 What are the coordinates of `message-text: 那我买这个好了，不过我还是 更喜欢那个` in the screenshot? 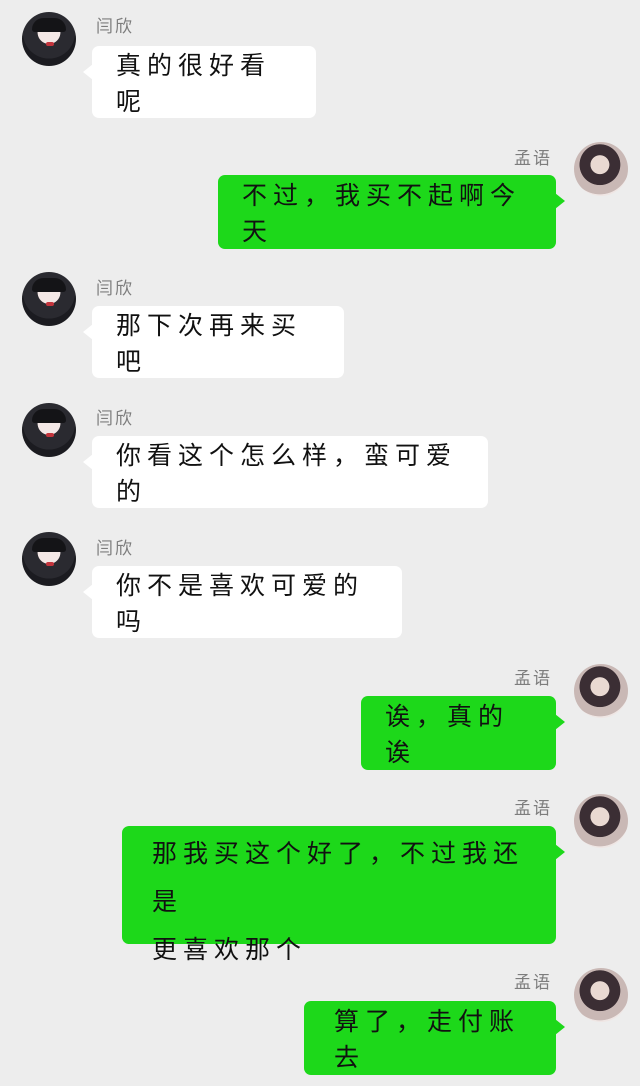 It's located at (338, 901).